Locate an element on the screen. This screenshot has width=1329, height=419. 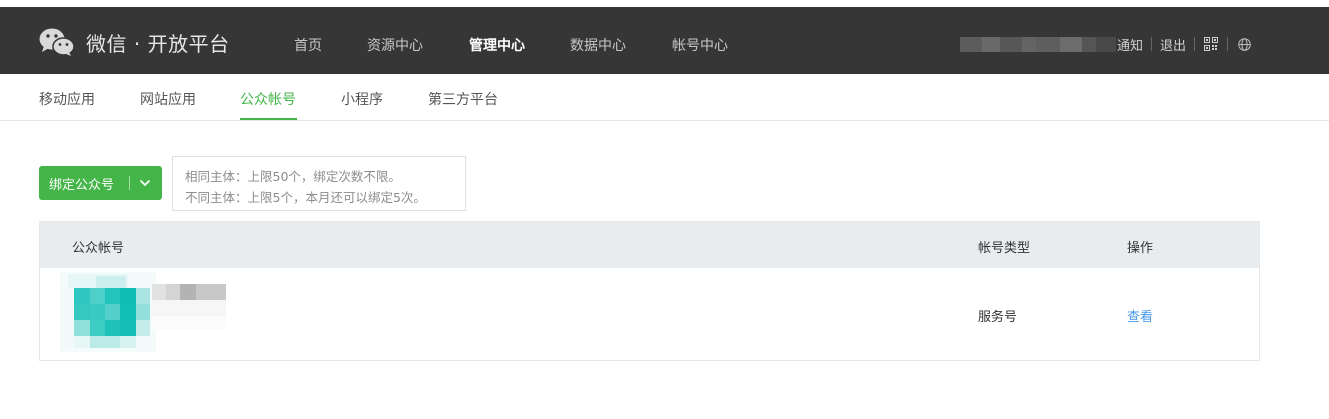
nav-resources: 资源中心 is located at coordinates (395, 45).